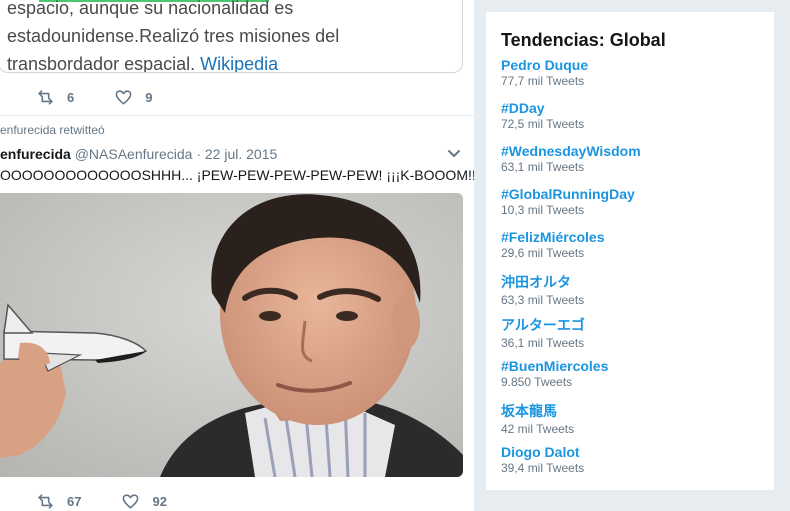  What do you see at coordinates (52, 130) in the screenshot?
I see `retweet-context: enfurecida retwitteó` at bounding box center [52, 130].